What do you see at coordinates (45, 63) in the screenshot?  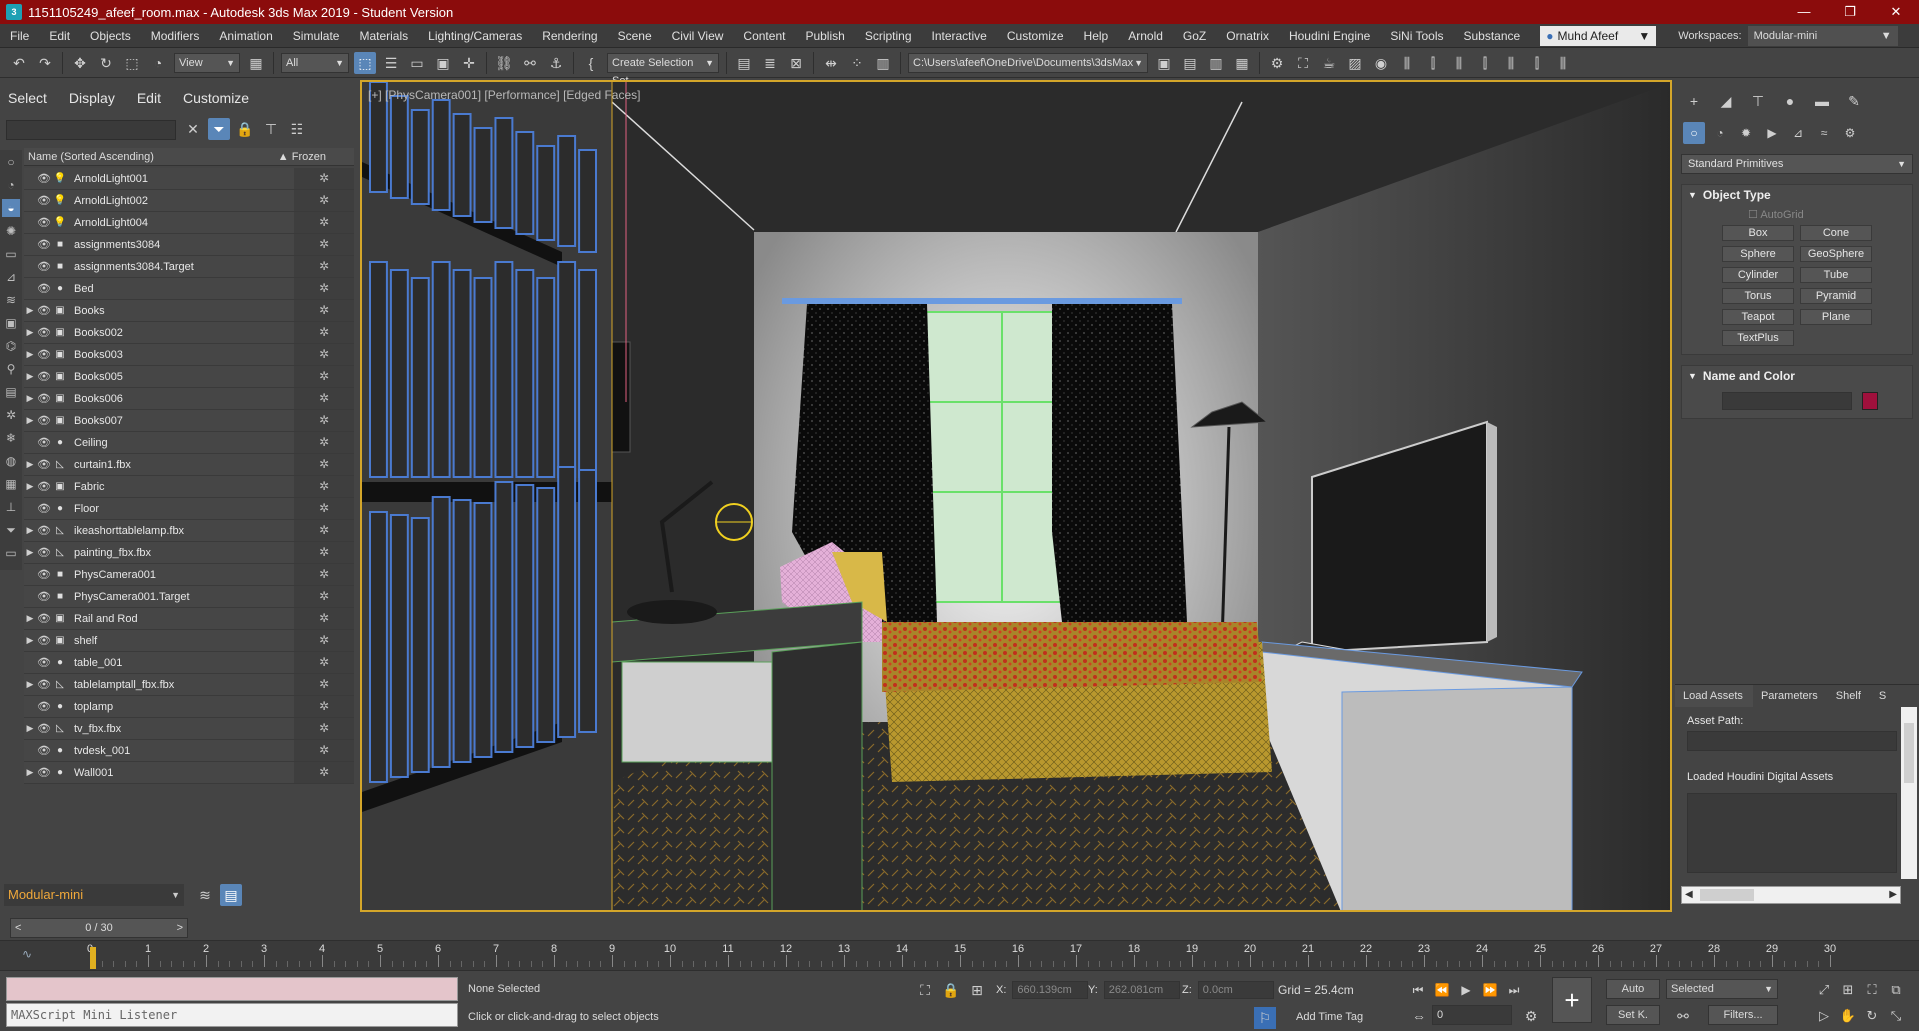 I see `redo-icon: ↷` at bounding box center [45, 63].